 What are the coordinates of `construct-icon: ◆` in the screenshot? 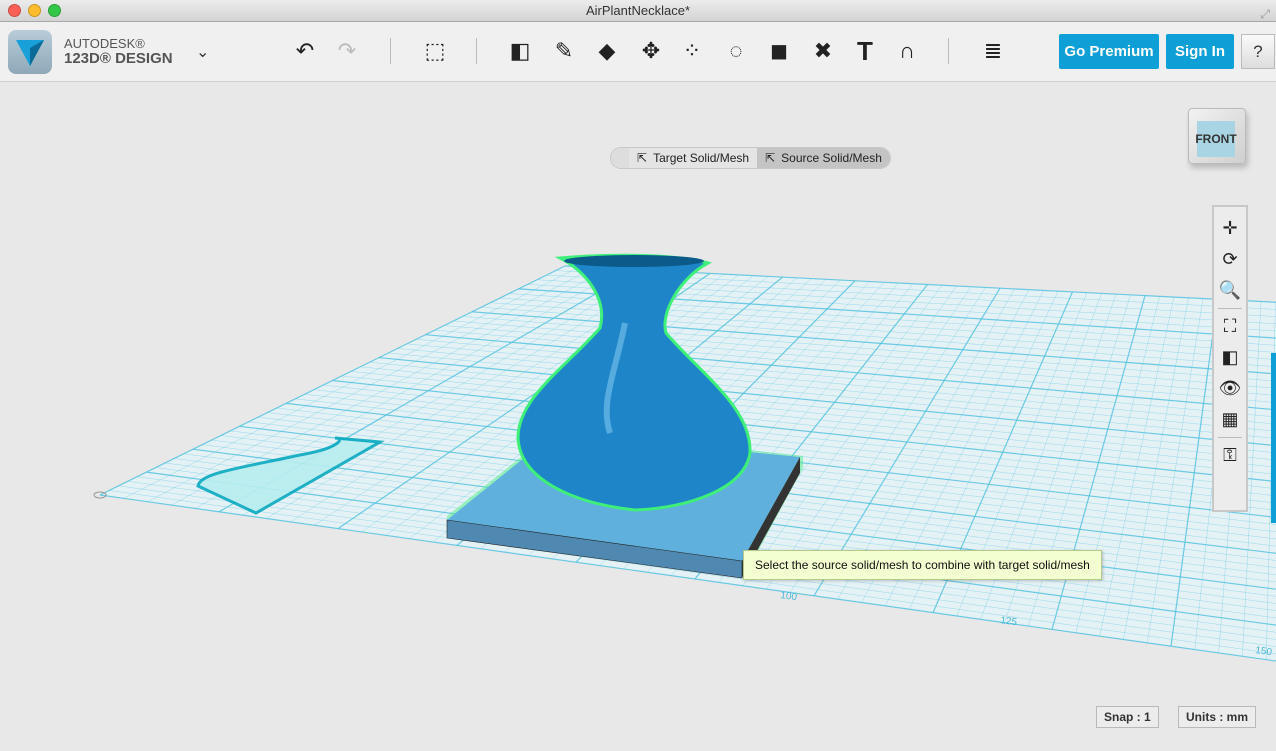 It's located at (607, 51).